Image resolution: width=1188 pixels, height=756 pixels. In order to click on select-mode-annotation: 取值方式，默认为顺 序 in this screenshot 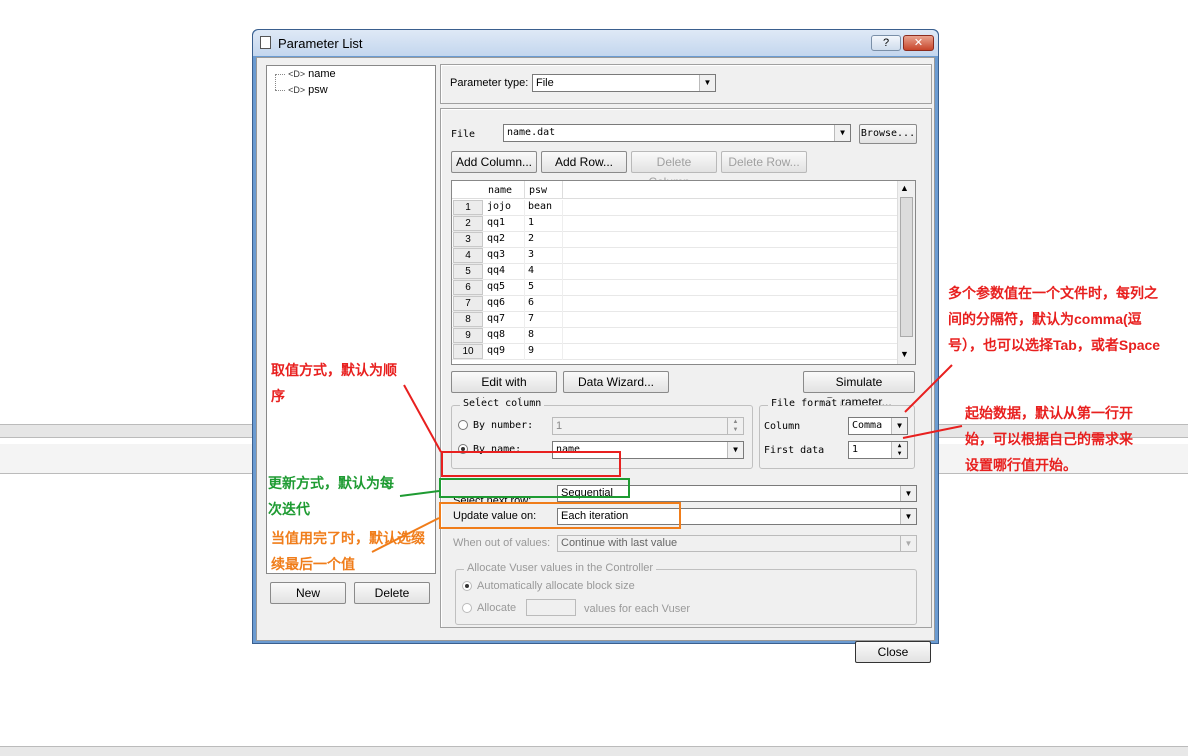, I will do `click(351, 383)`.